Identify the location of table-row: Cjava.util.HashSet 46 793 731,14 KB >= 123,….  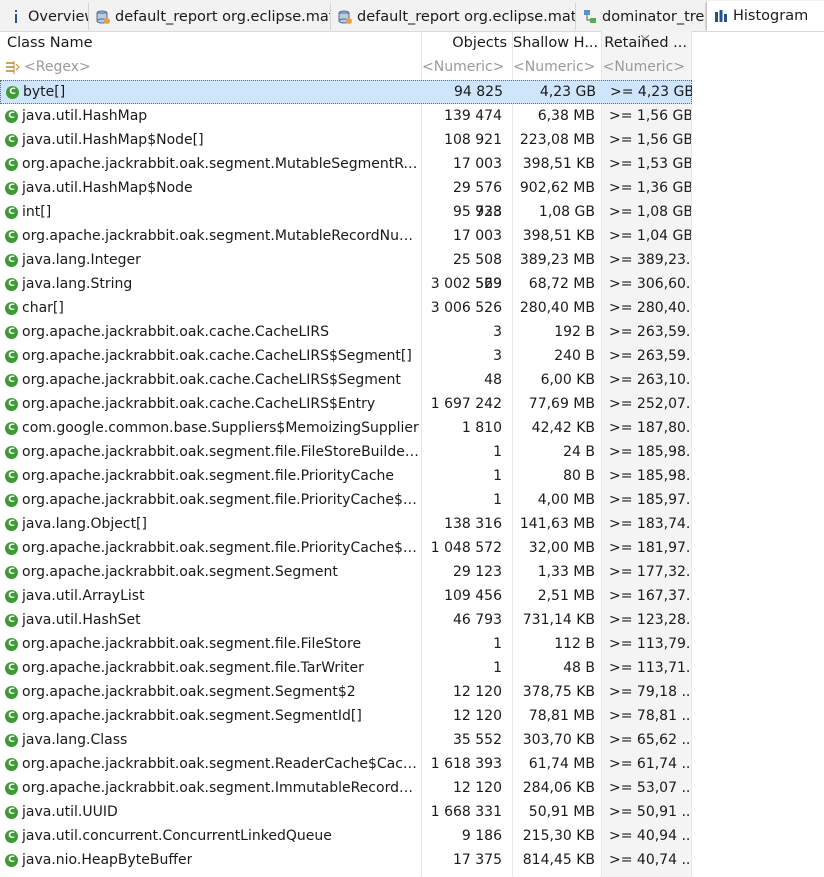
(346, 620).